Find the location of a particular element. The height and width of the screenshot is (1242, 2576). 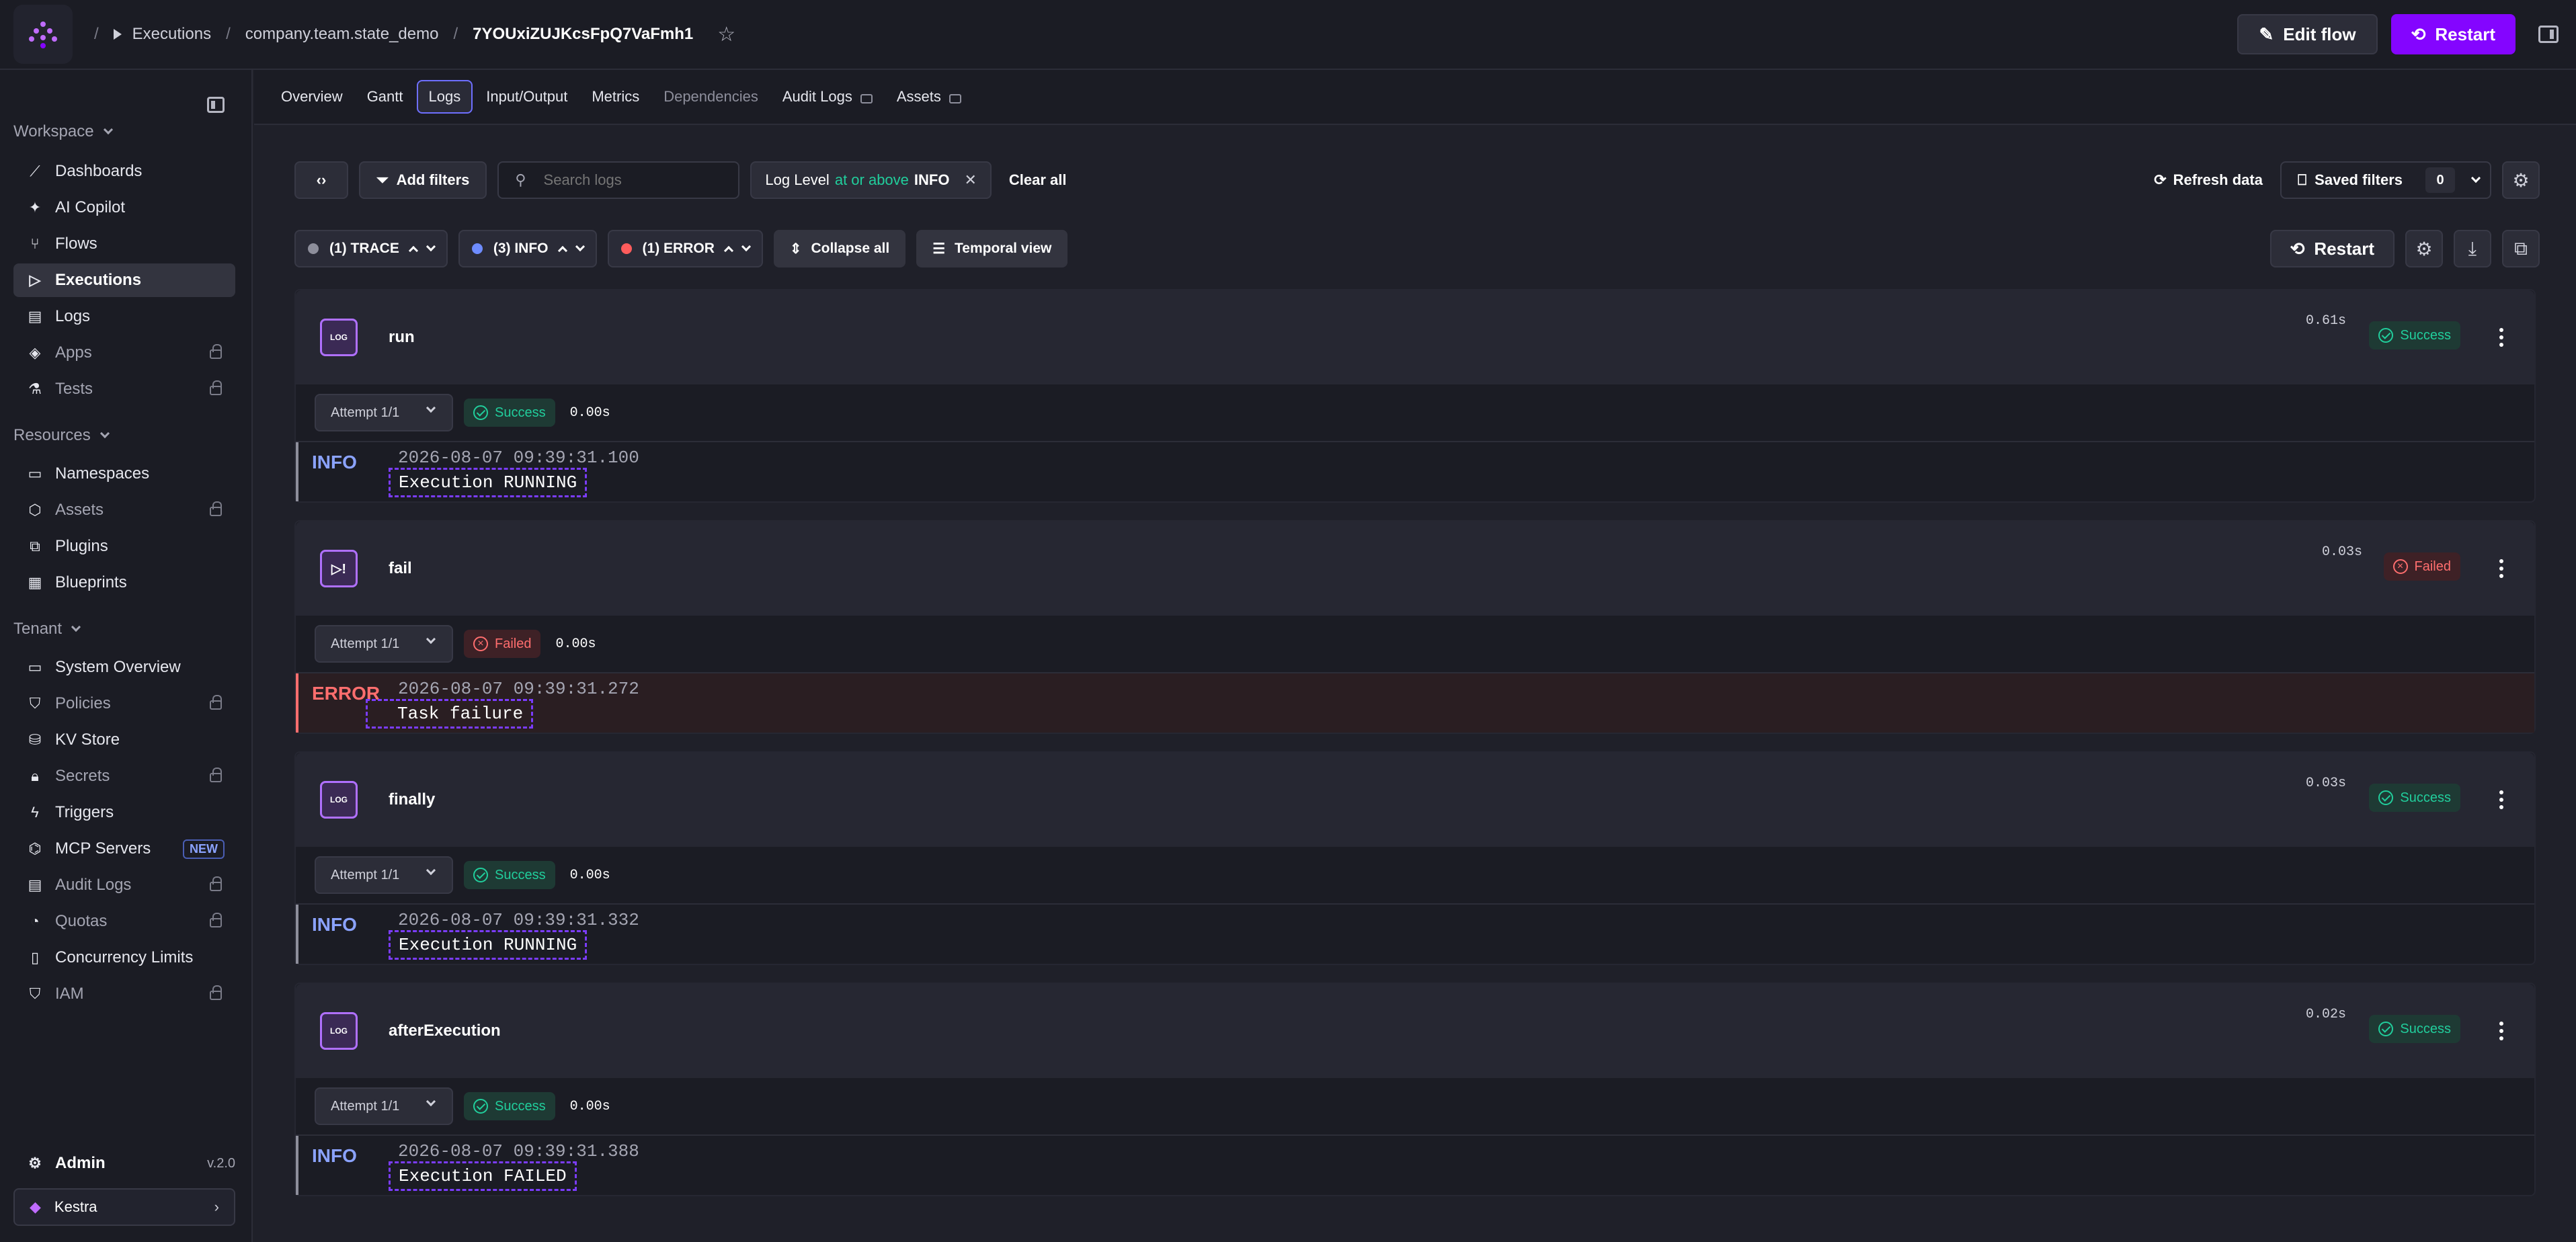

log-settings-button: ⚙ is located at coordinates (2424, 248).